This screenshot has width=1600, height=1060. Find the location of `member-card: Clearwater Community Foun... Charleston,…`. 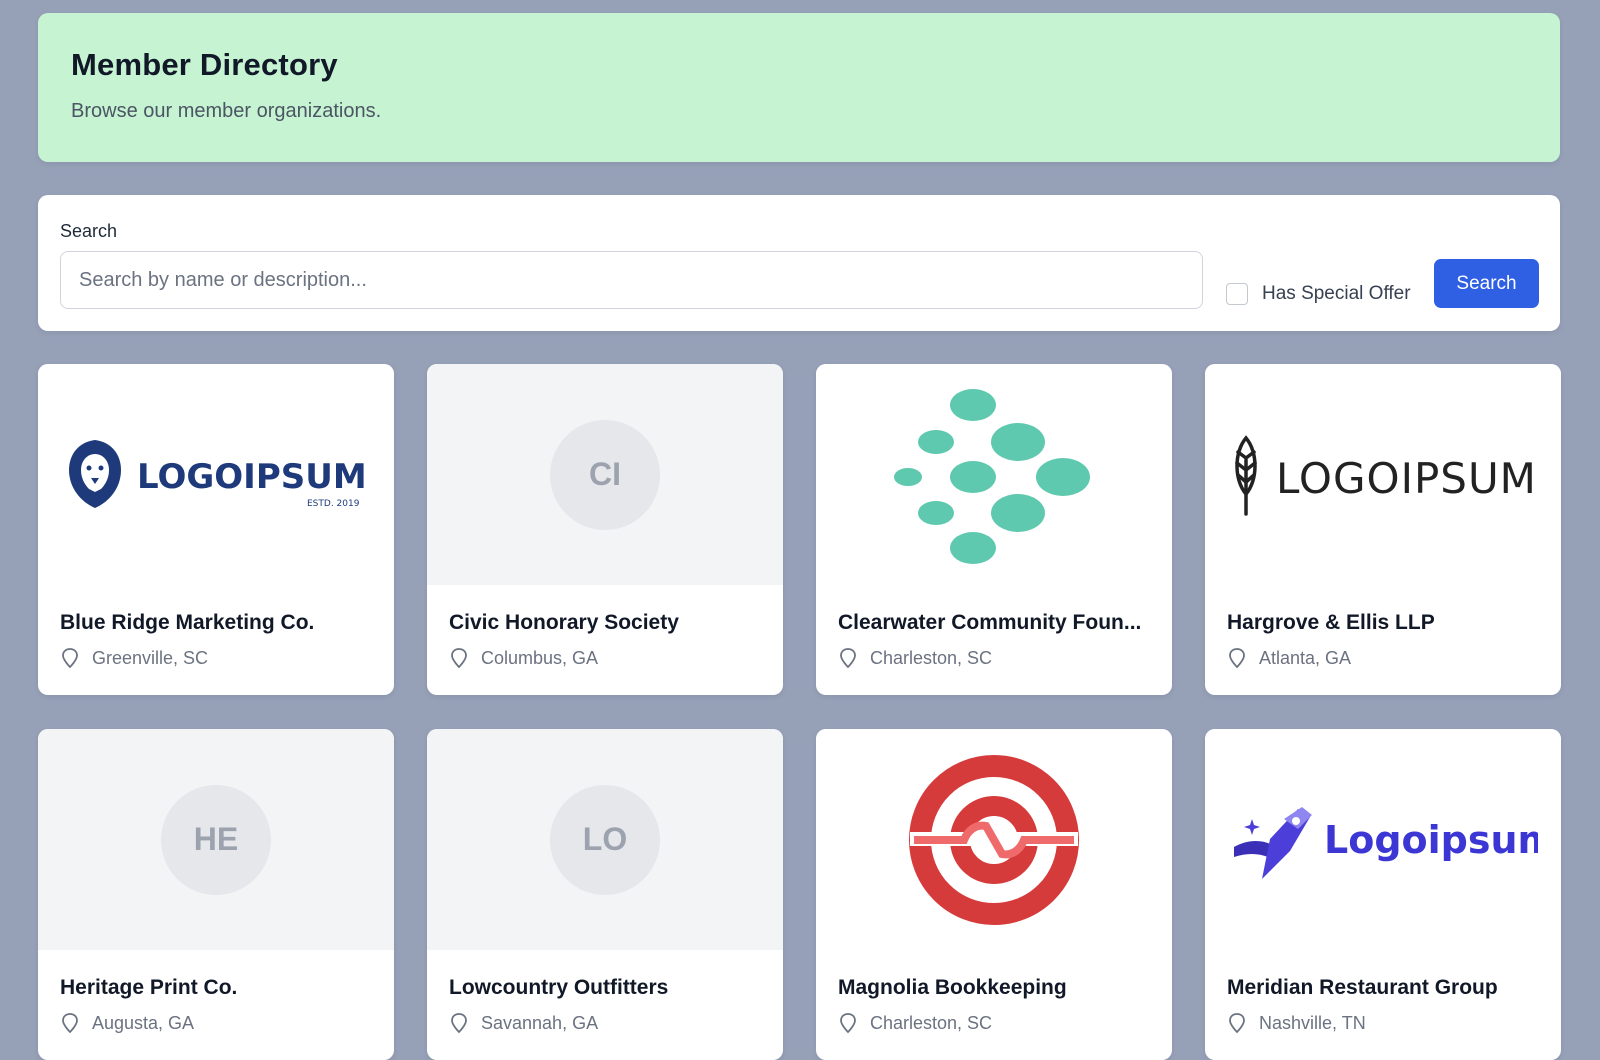

member-card: Clearwater Community Foun... Charleston,… is located at coordinates (994, 529).